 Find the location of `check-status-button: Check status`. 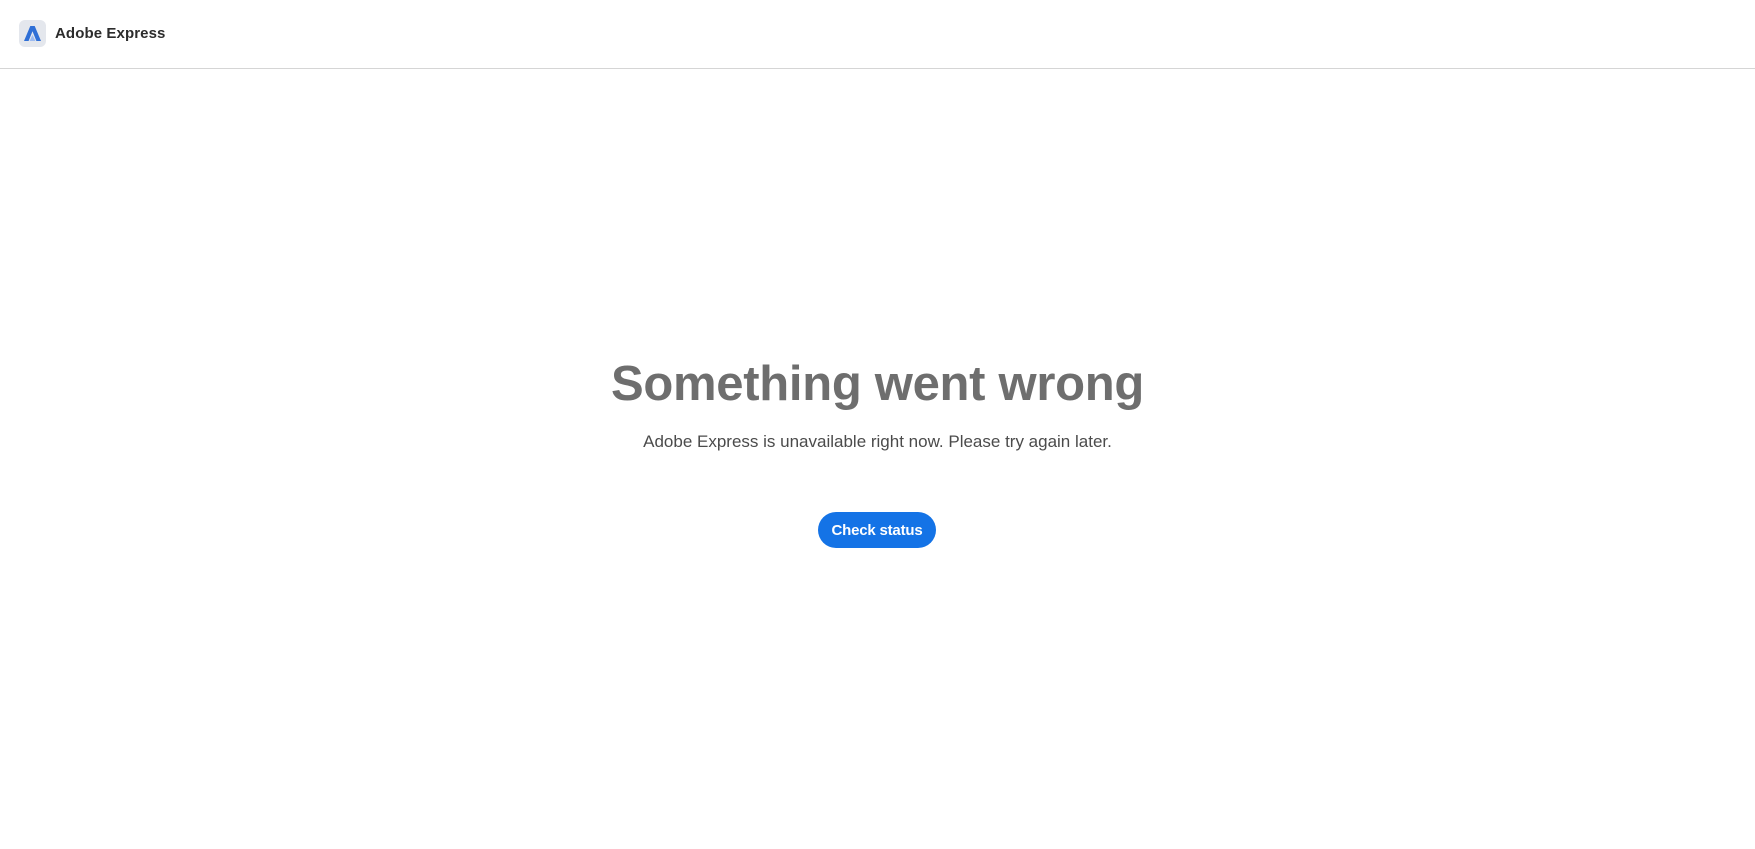

check-status-button: Check status is located at coordinates (877, 530).